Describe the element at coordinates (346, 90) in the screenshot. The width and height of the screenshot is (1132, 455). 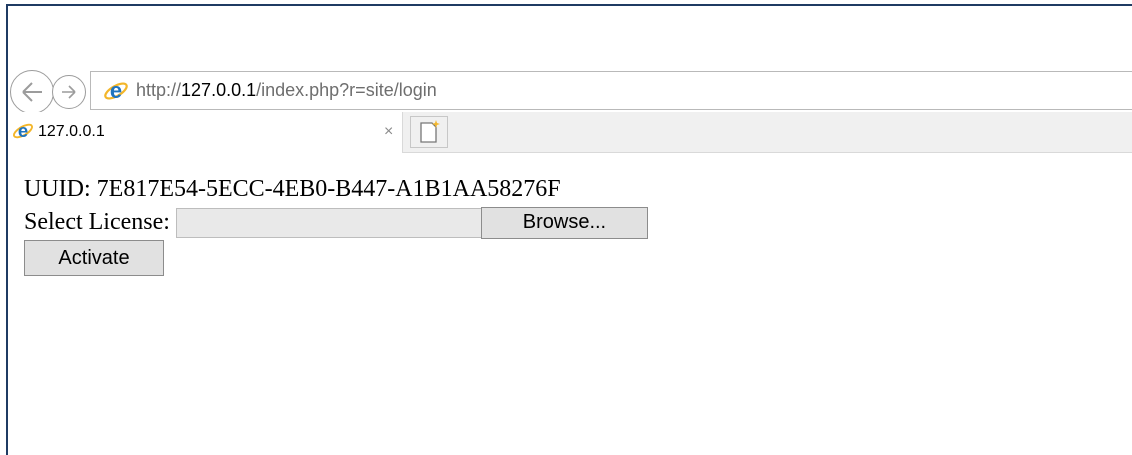
I see `url-path: /index.php?r=site/login` at that location.